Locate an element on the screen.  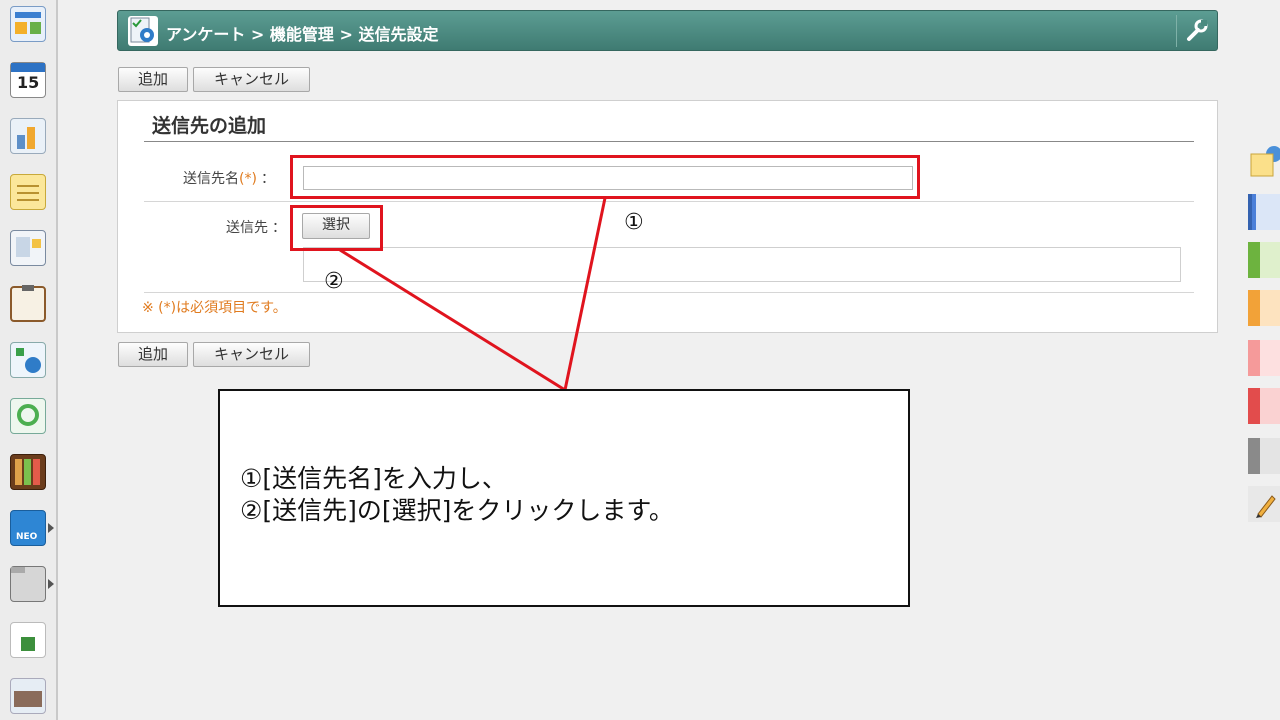
callout-line-1: ①[送信先名]を入力し、 is located at coordinates (373, 478).